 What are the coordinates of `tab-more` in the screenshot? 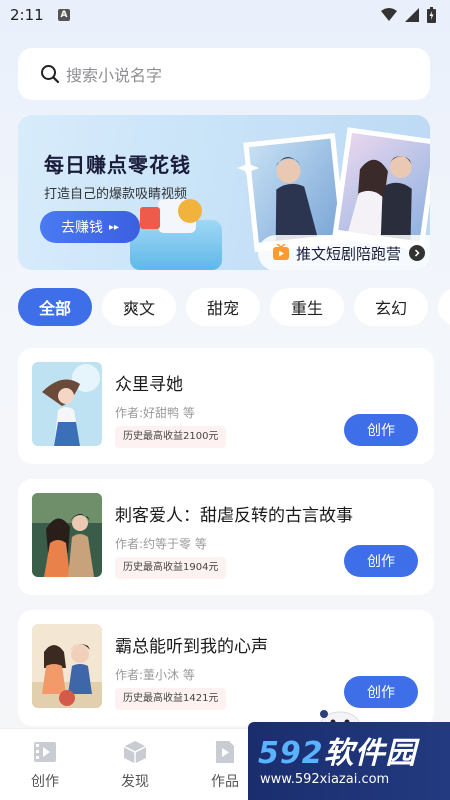 It's located at (444, 307).